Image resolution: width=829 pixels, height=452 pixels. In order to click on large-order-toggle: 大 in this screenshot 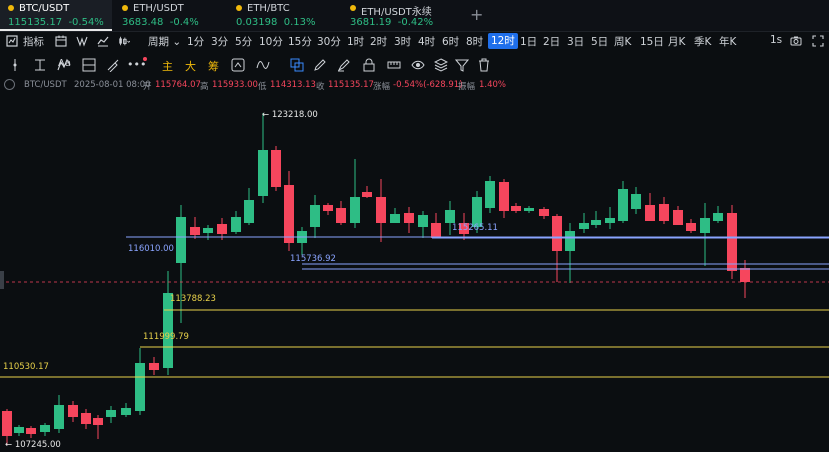, I will do `click(190, 66)`.